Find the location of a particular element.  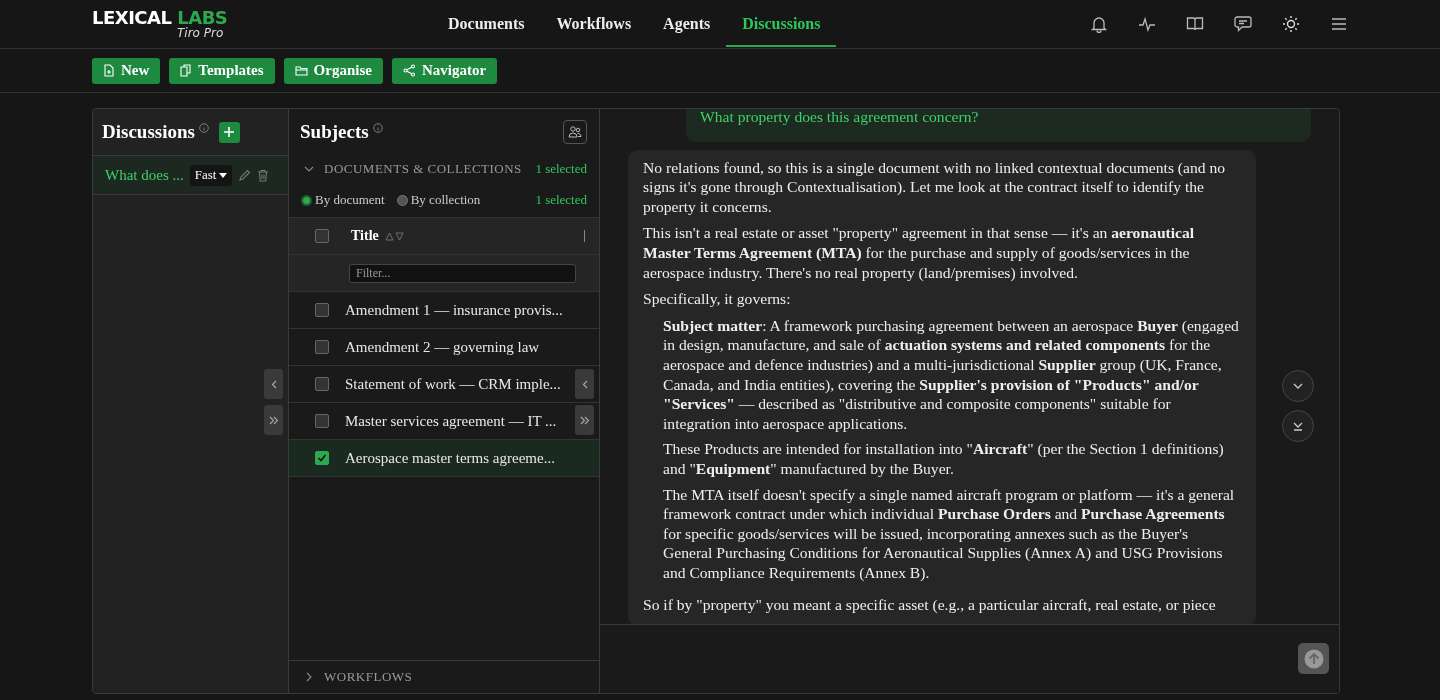

chevron-to-line-icon is located at coordinates (1298, 426).